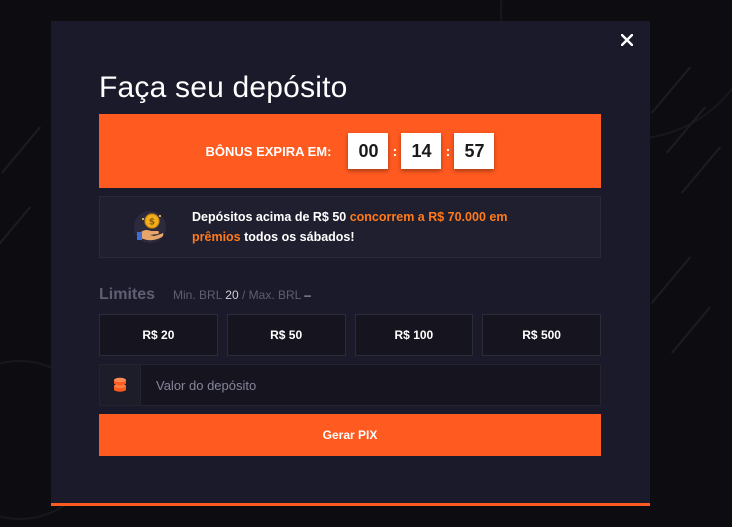 Image resolution: width=732 pixels, height=527 pixels. What do you see at coordinates (350, 435) in the screenshot?
I see `generate-pix-button: Gerar PIX` at bounding box center [350, 435].